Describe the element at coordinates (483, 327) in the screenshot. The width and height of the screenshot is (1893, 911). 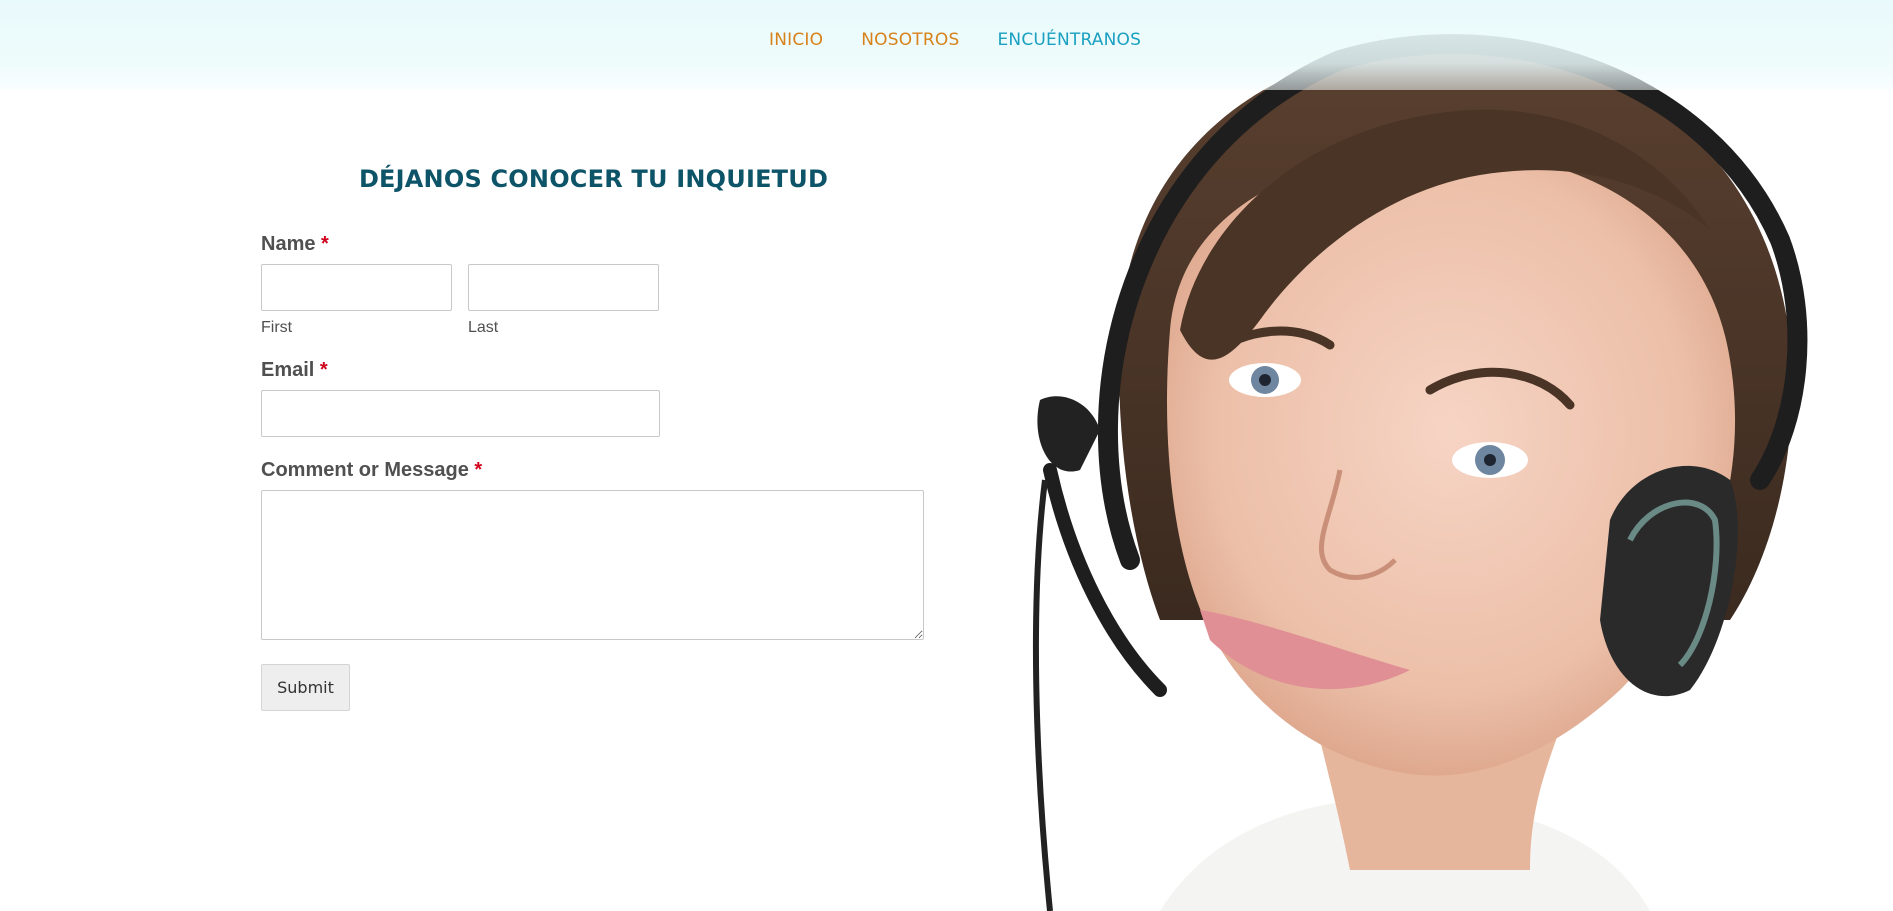
I see `last-sublabel: Last` at that location.